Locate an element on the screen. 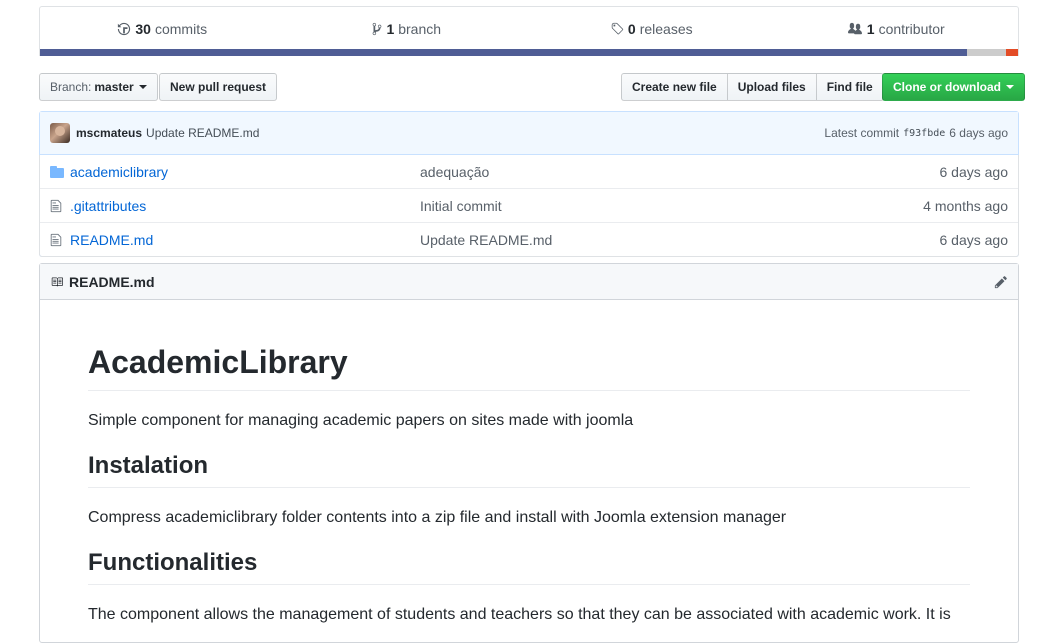 Image resolution: width=1063 pixels, height=643 pixels. contributors-label: contributor is located at coordinates (911, 28).